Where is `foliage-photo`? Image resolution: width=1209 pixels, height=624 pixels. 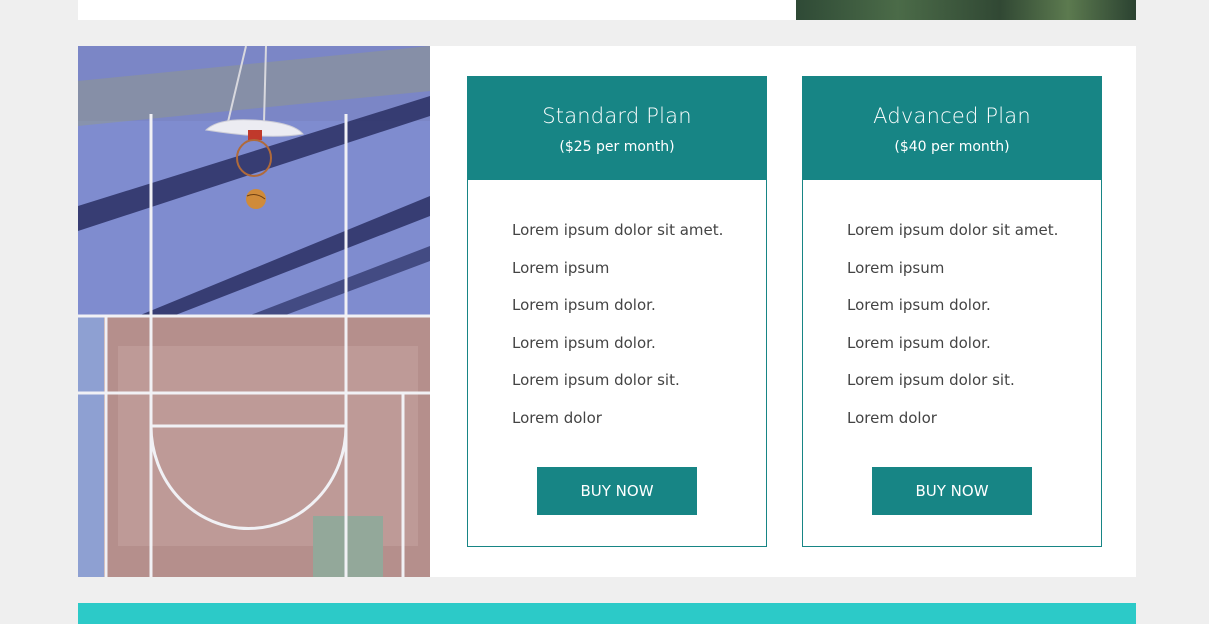 foliage-photo is located at coordinates (966, 10).